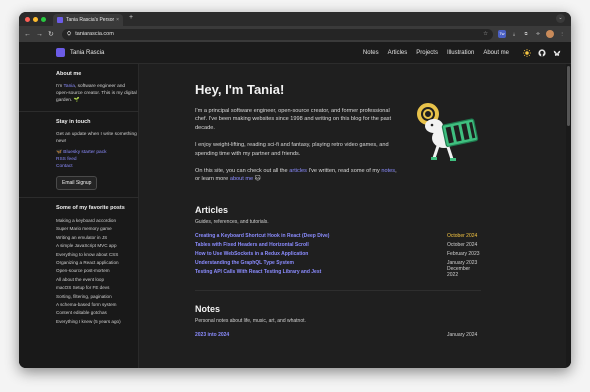  I want to click on notes-list: 2023 into 2024 January 2024, so click(338, 335).